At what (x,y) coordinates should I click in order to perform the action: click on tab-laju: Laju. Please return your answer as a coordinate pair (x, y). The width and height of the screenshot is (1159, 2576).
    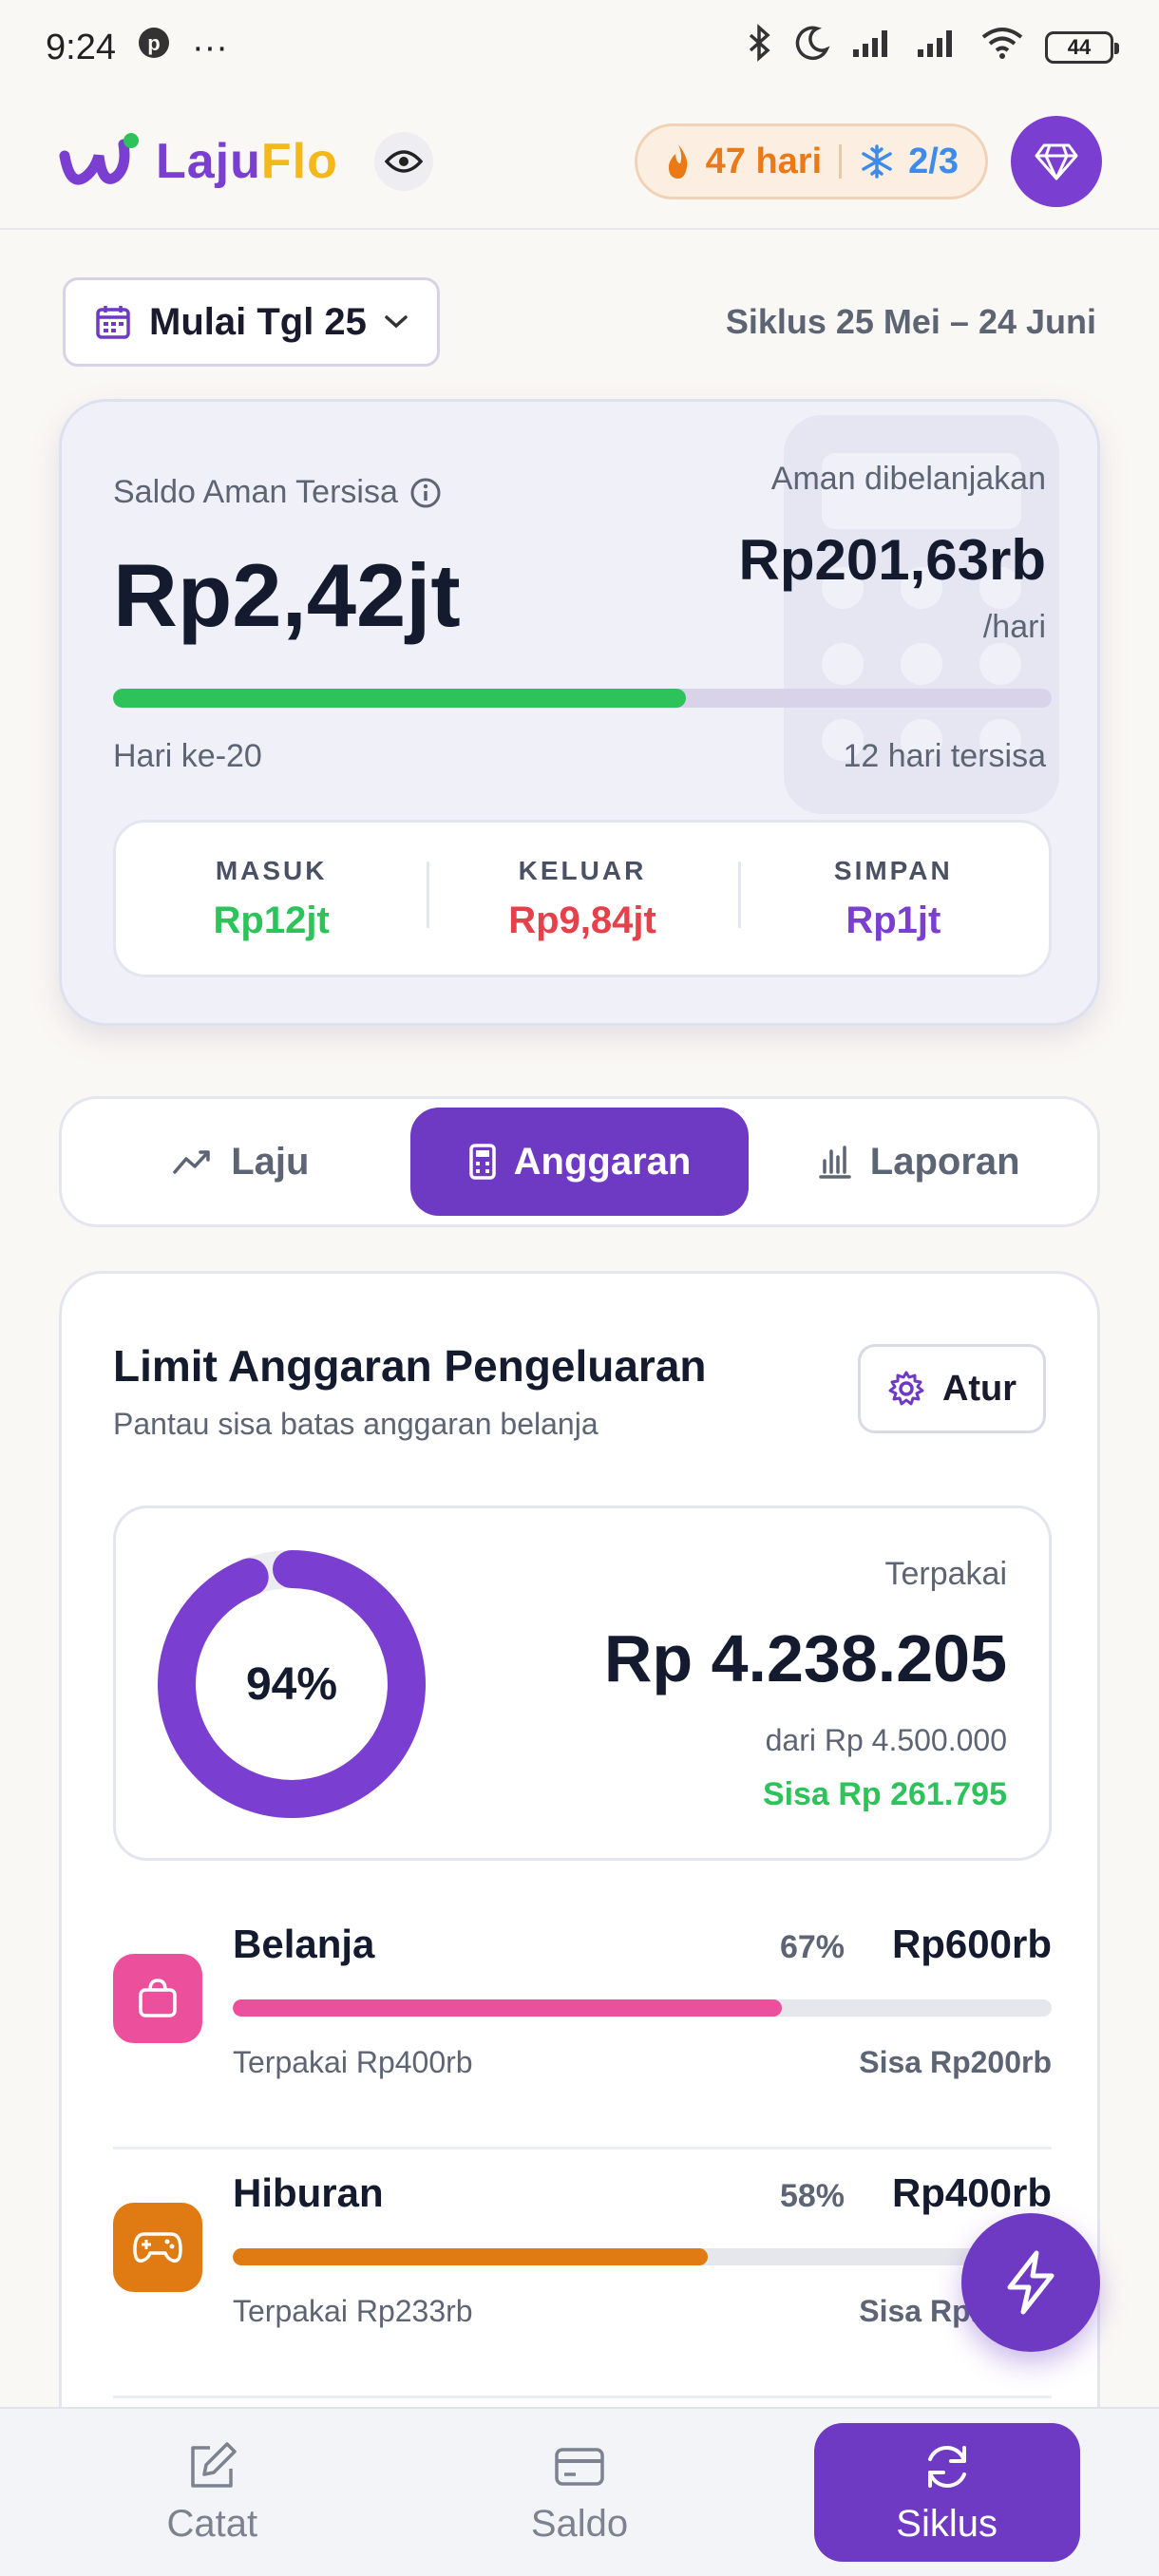
    Looking at the image, I should click on (240, 1162).